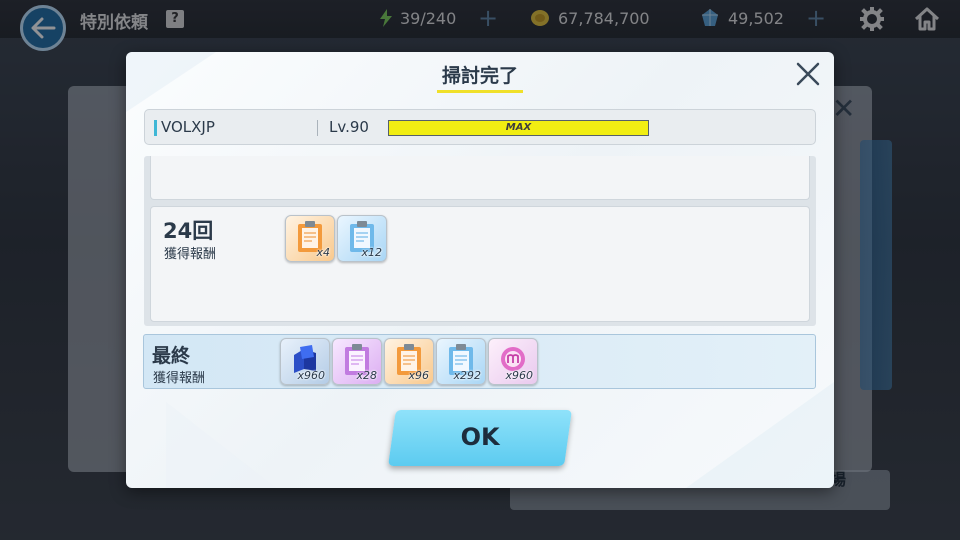 This screenshot has height=540, width=960. Describe the element at coordinates (409, 361) in the screenshot. I see `reward-item: x96` at that location.